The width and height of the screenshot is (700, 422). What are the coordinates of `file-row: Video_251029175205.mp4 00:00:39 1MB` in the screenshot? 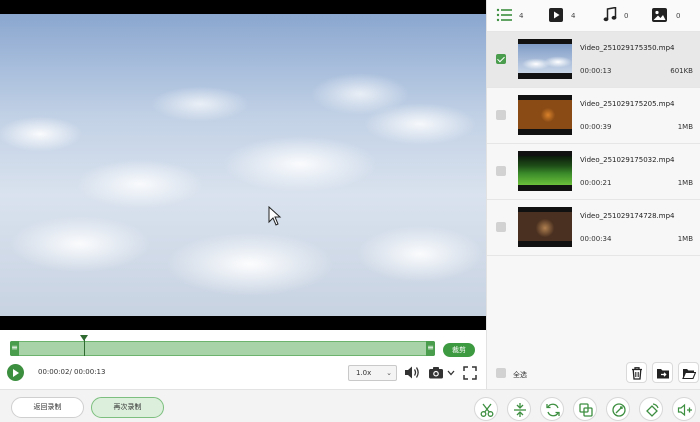 It's located at (593, 116).